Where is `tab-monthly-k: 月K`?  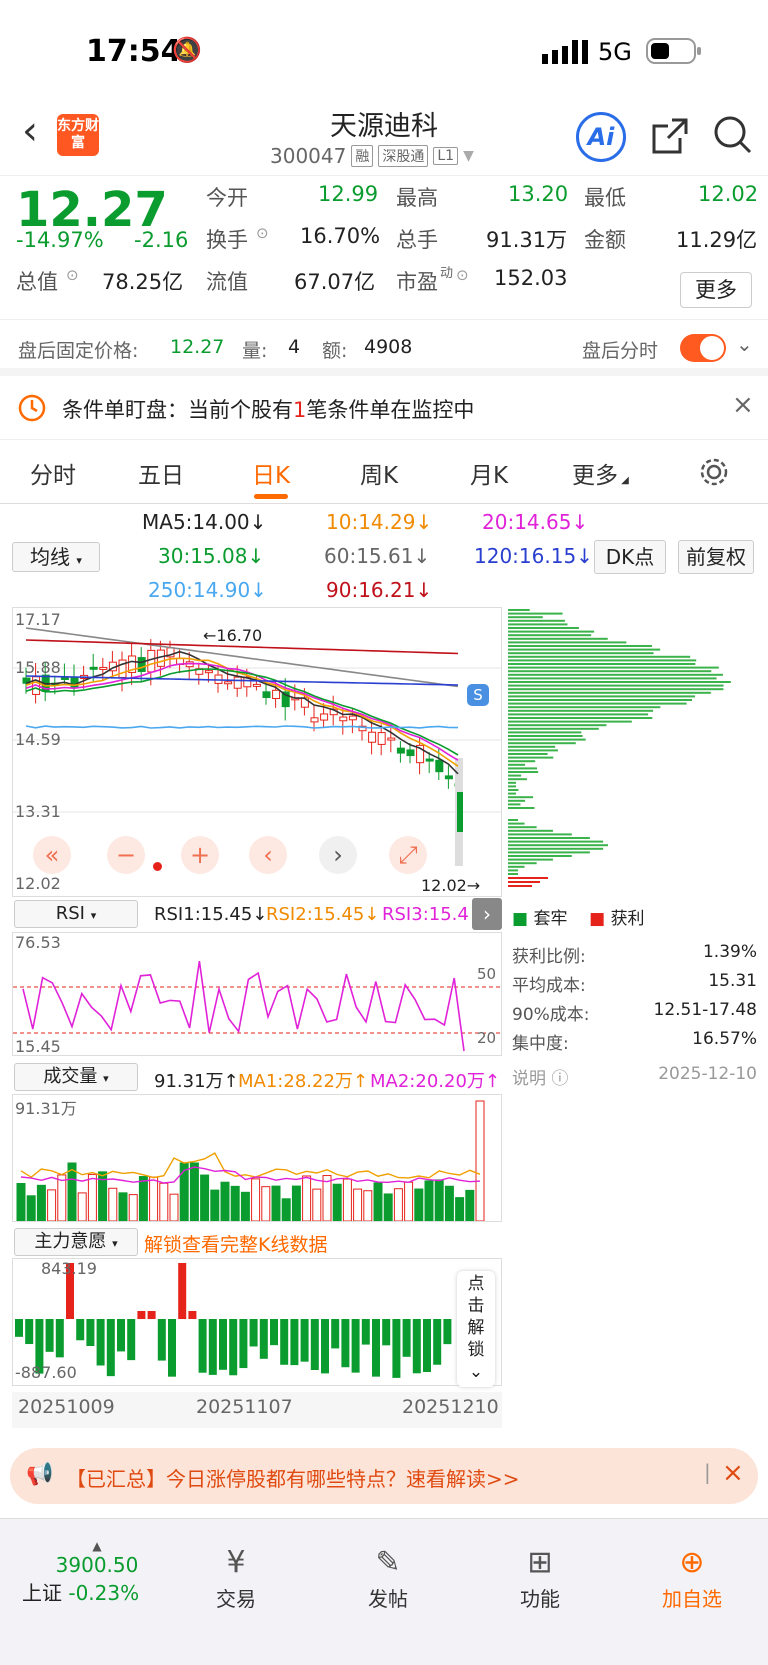 tab-monthly-k: 月K is located at coordinates (489, 473).